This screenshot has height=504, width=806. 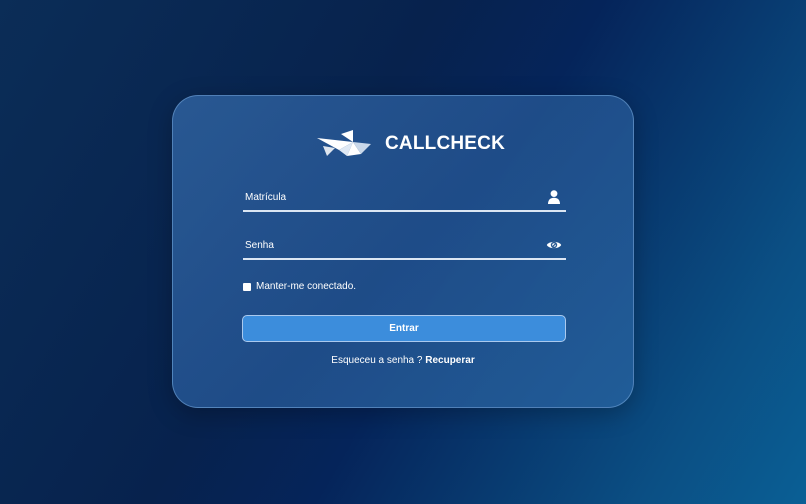 I want to click on login-button: Entrar, so click(x=404, y=328).